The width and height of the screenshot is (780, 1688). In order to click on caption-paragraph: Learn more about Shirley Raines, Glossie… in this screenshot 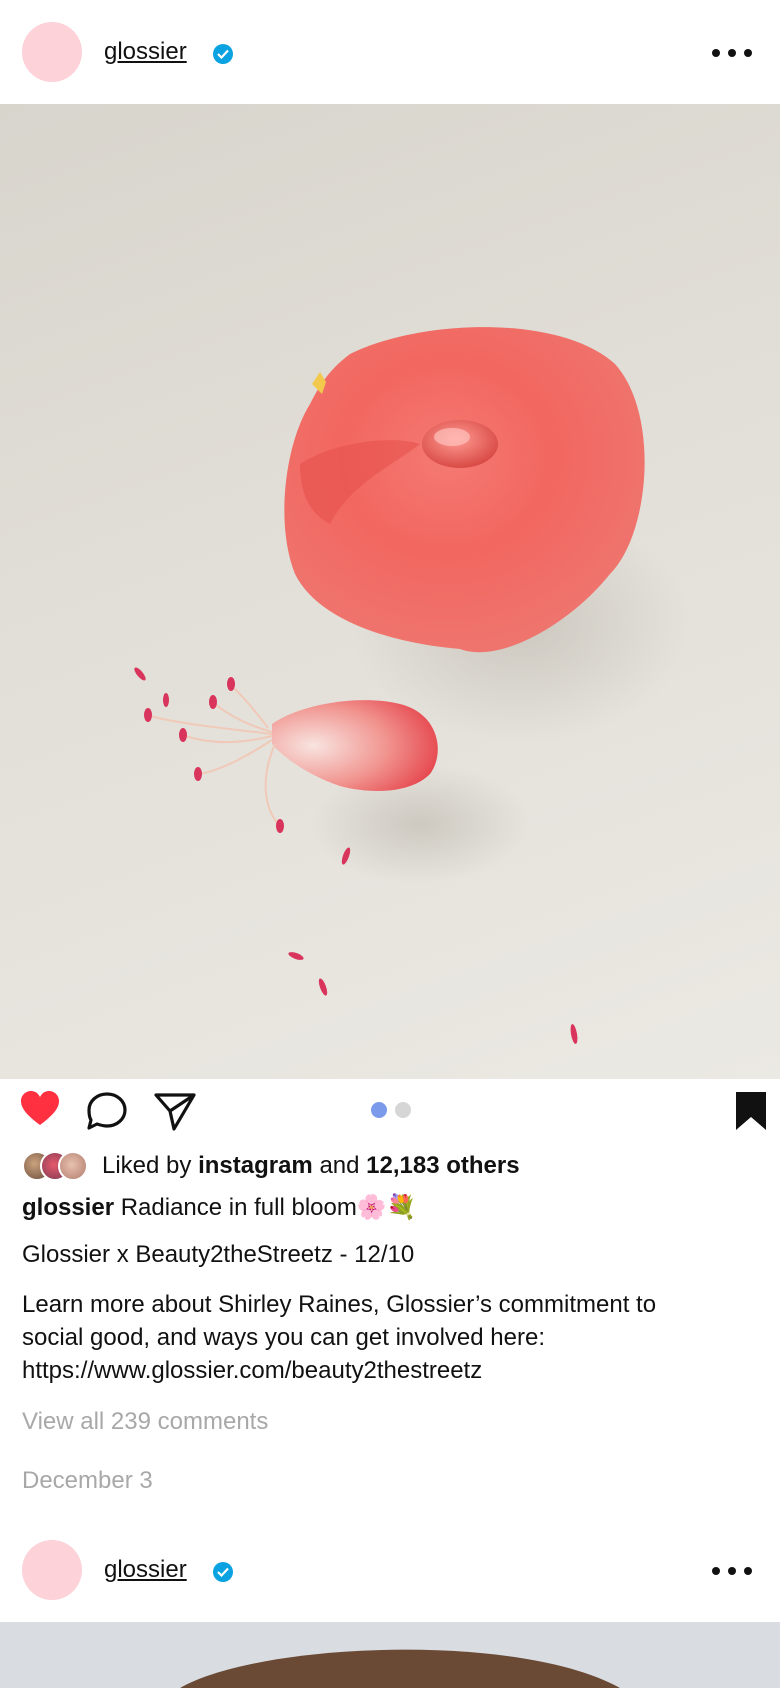, I will do `click(387, 1337)`.